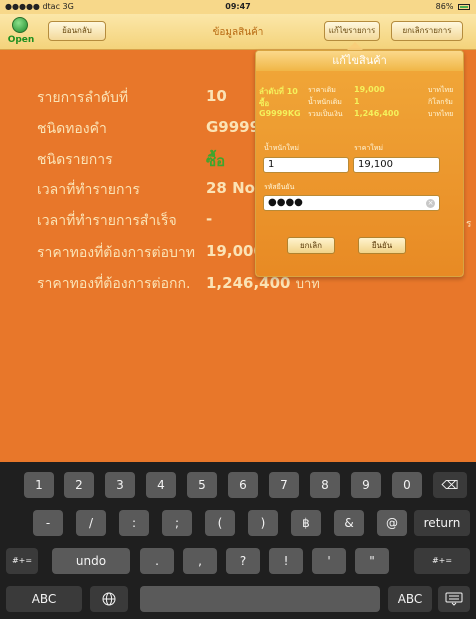 The width and height of the screenshot is (476, 619). I want to click on cancel-edit-button: ยกเลิก, so click(311, 245).